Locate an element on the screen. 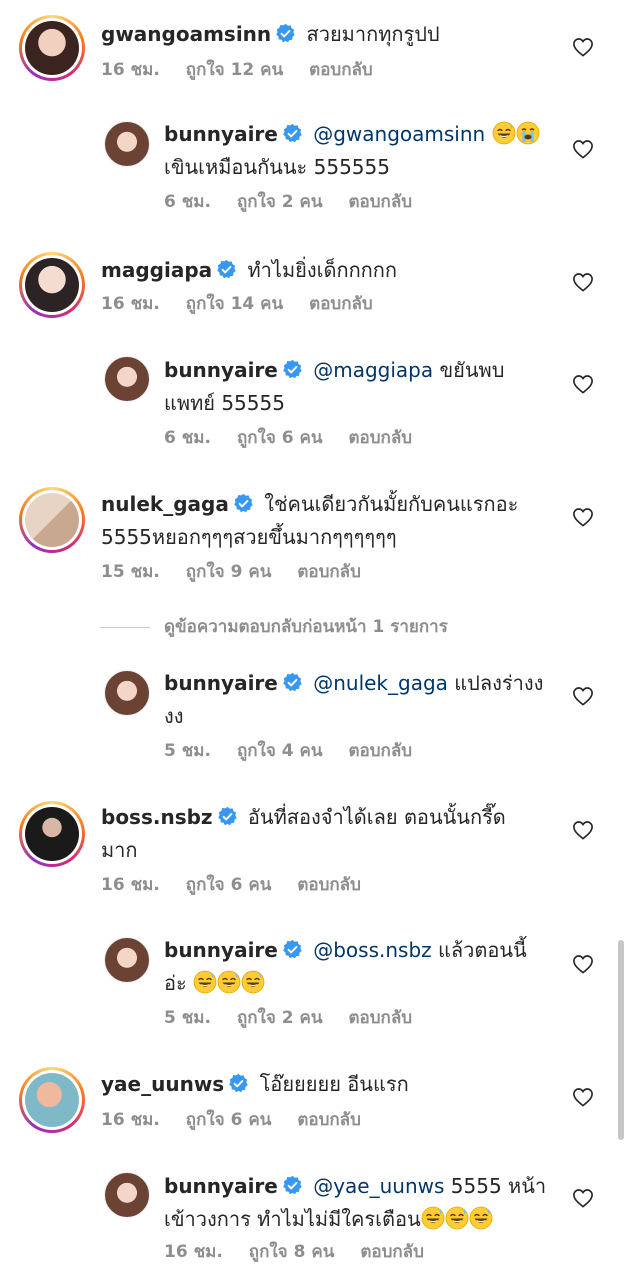  comment-meta: 16 ชม. ถูกใจ 6 คน ตอบกลับ is located at coordinates (244, 1120).